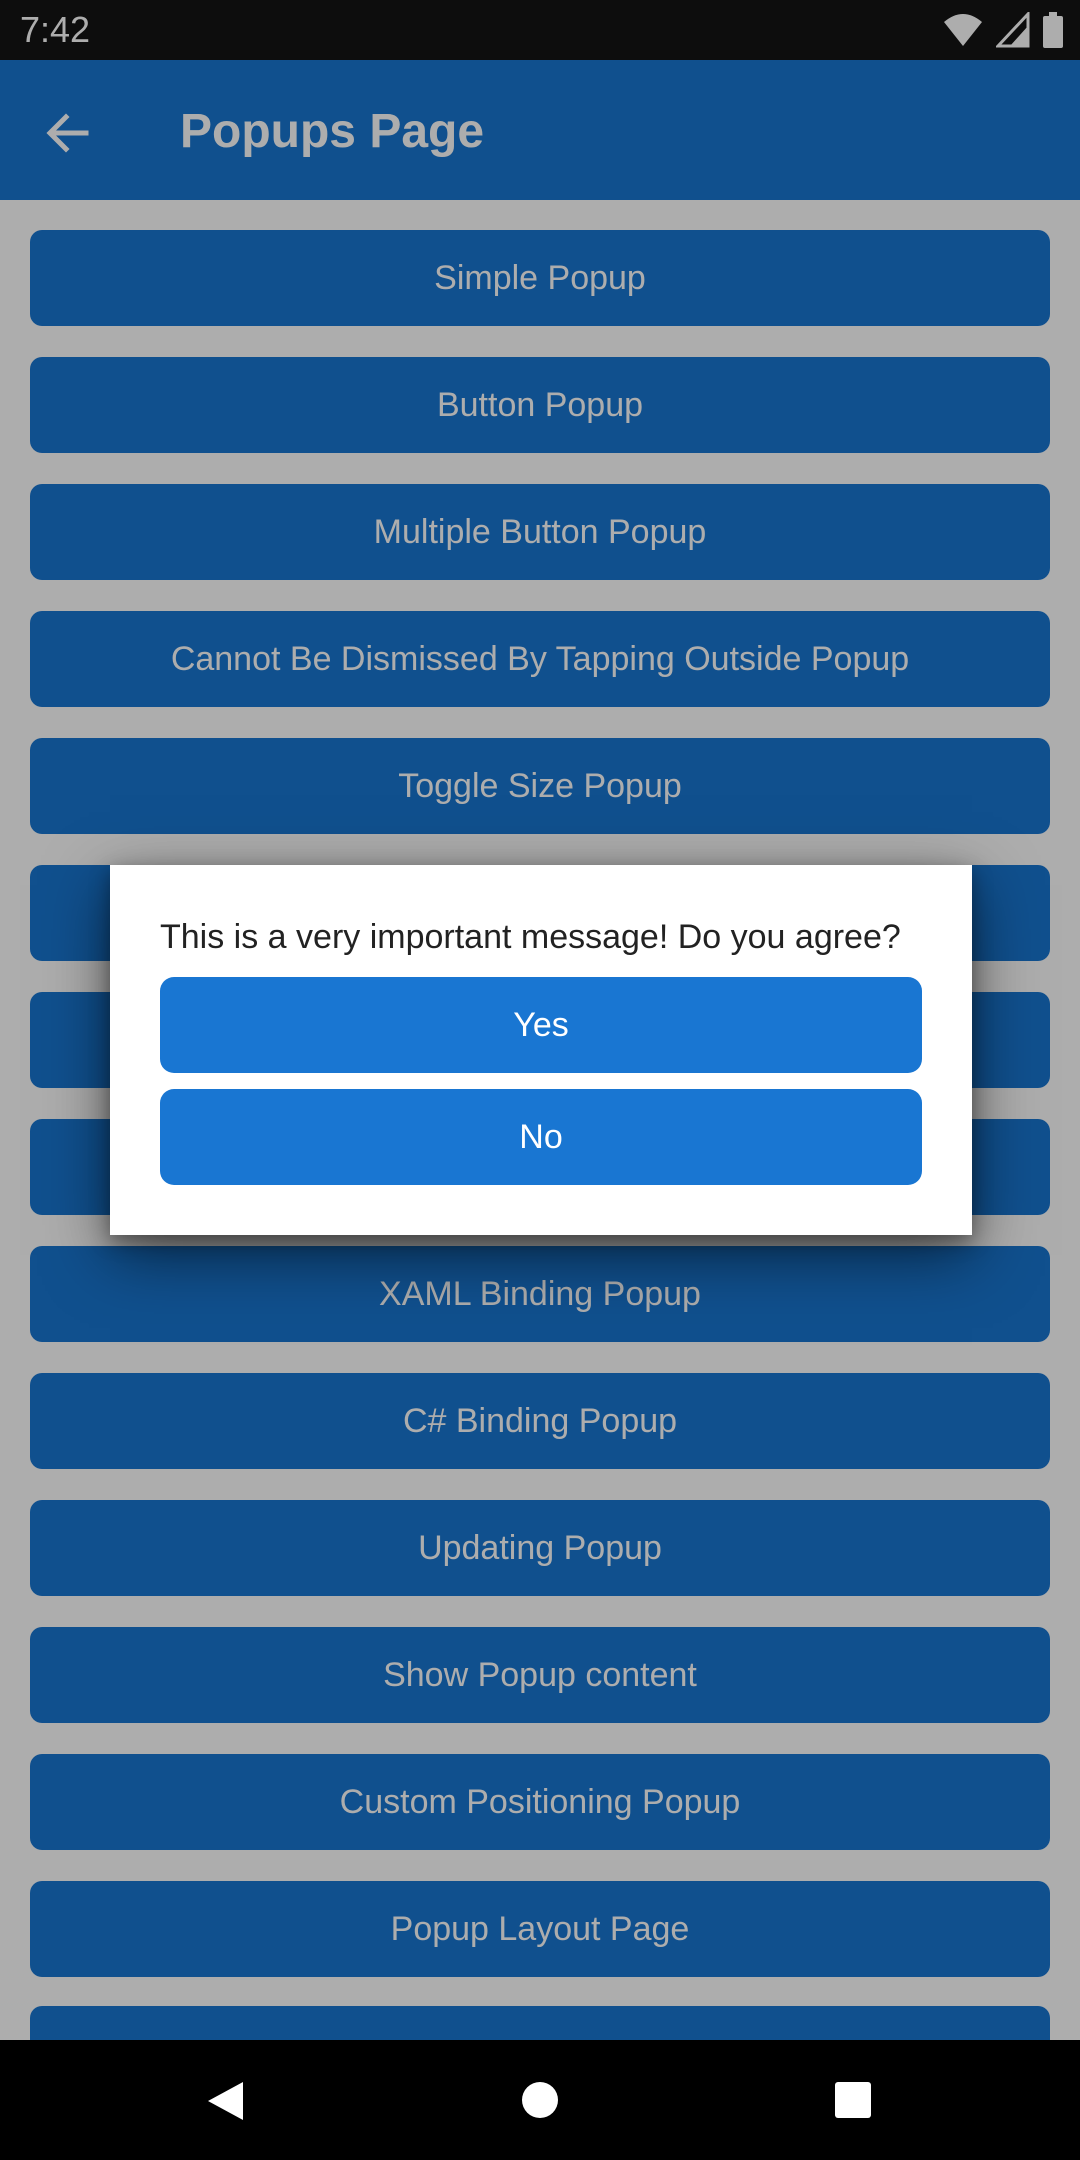  I want to click on home-circle-icon, so click(540, 2100).